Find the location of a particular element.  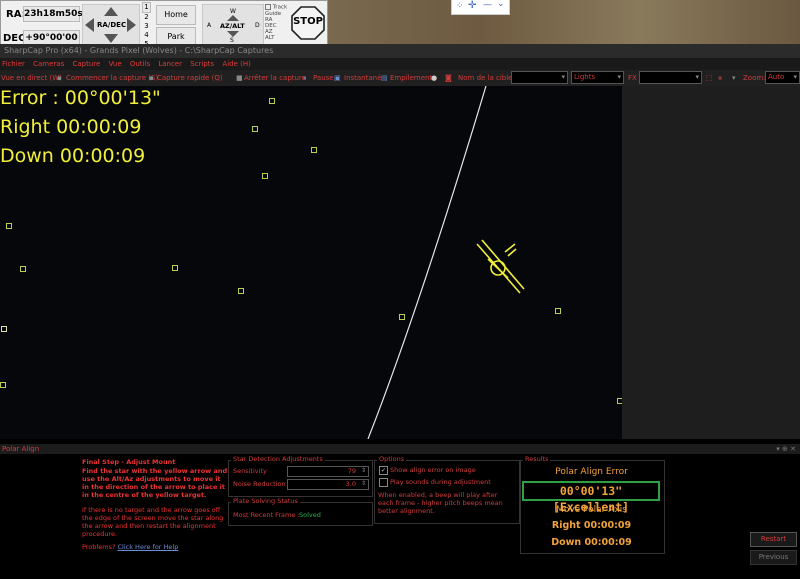

frame-type-dropdown: Lights ▾ is located at coordinates (597, 77).